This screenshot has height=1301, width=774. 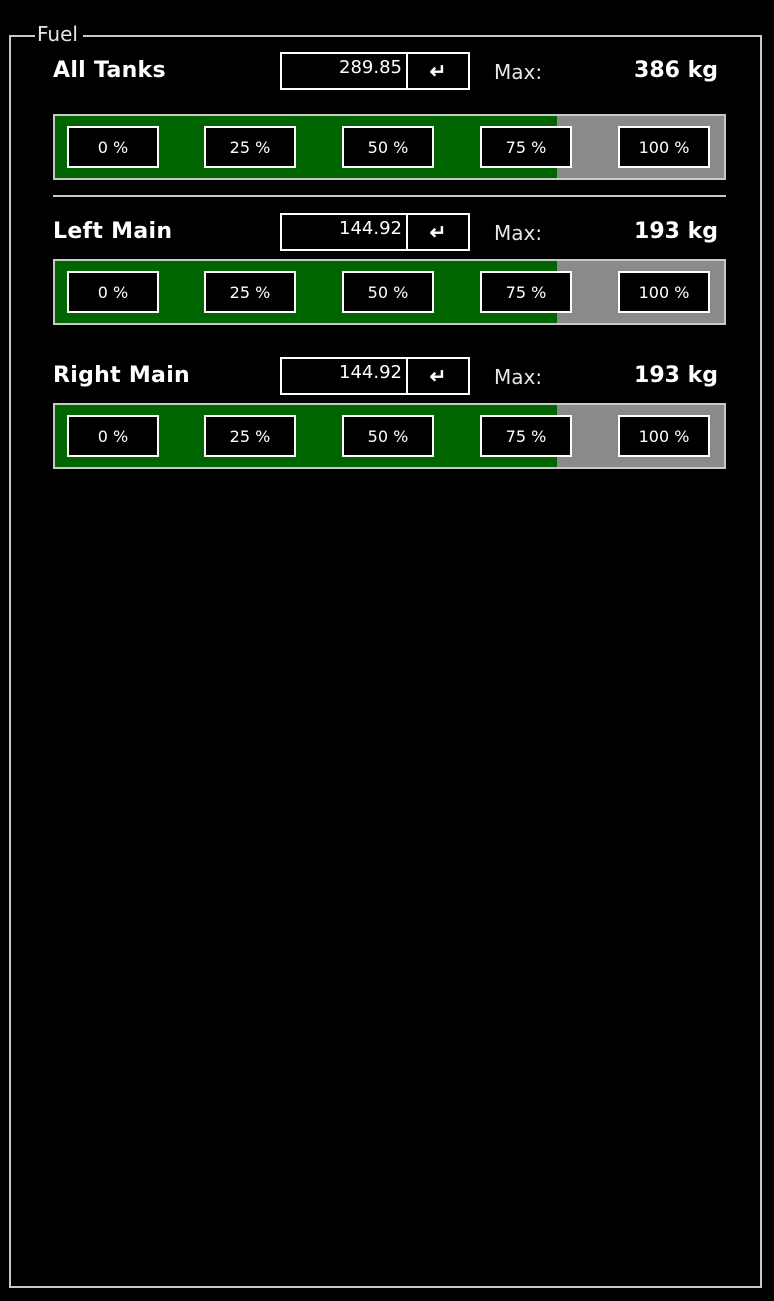 I want to click on tank-header: Right Main 144.92 ↵ Max: 193 kg, so click(x=389, y=377).